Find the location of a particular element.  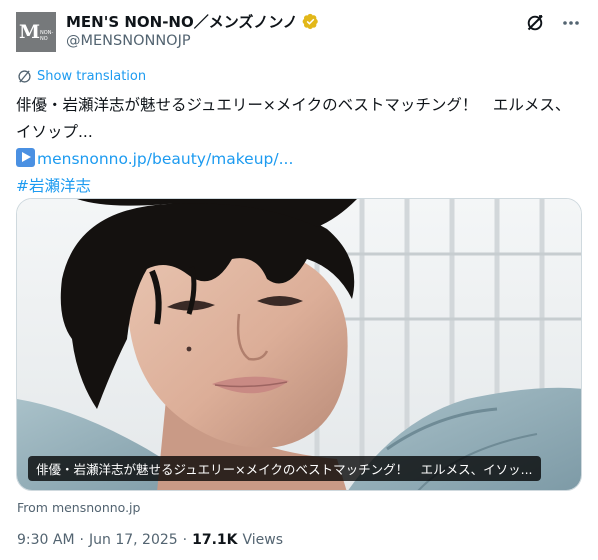

link-source: From mensnonno.jp is located at coordinates (78, 507).